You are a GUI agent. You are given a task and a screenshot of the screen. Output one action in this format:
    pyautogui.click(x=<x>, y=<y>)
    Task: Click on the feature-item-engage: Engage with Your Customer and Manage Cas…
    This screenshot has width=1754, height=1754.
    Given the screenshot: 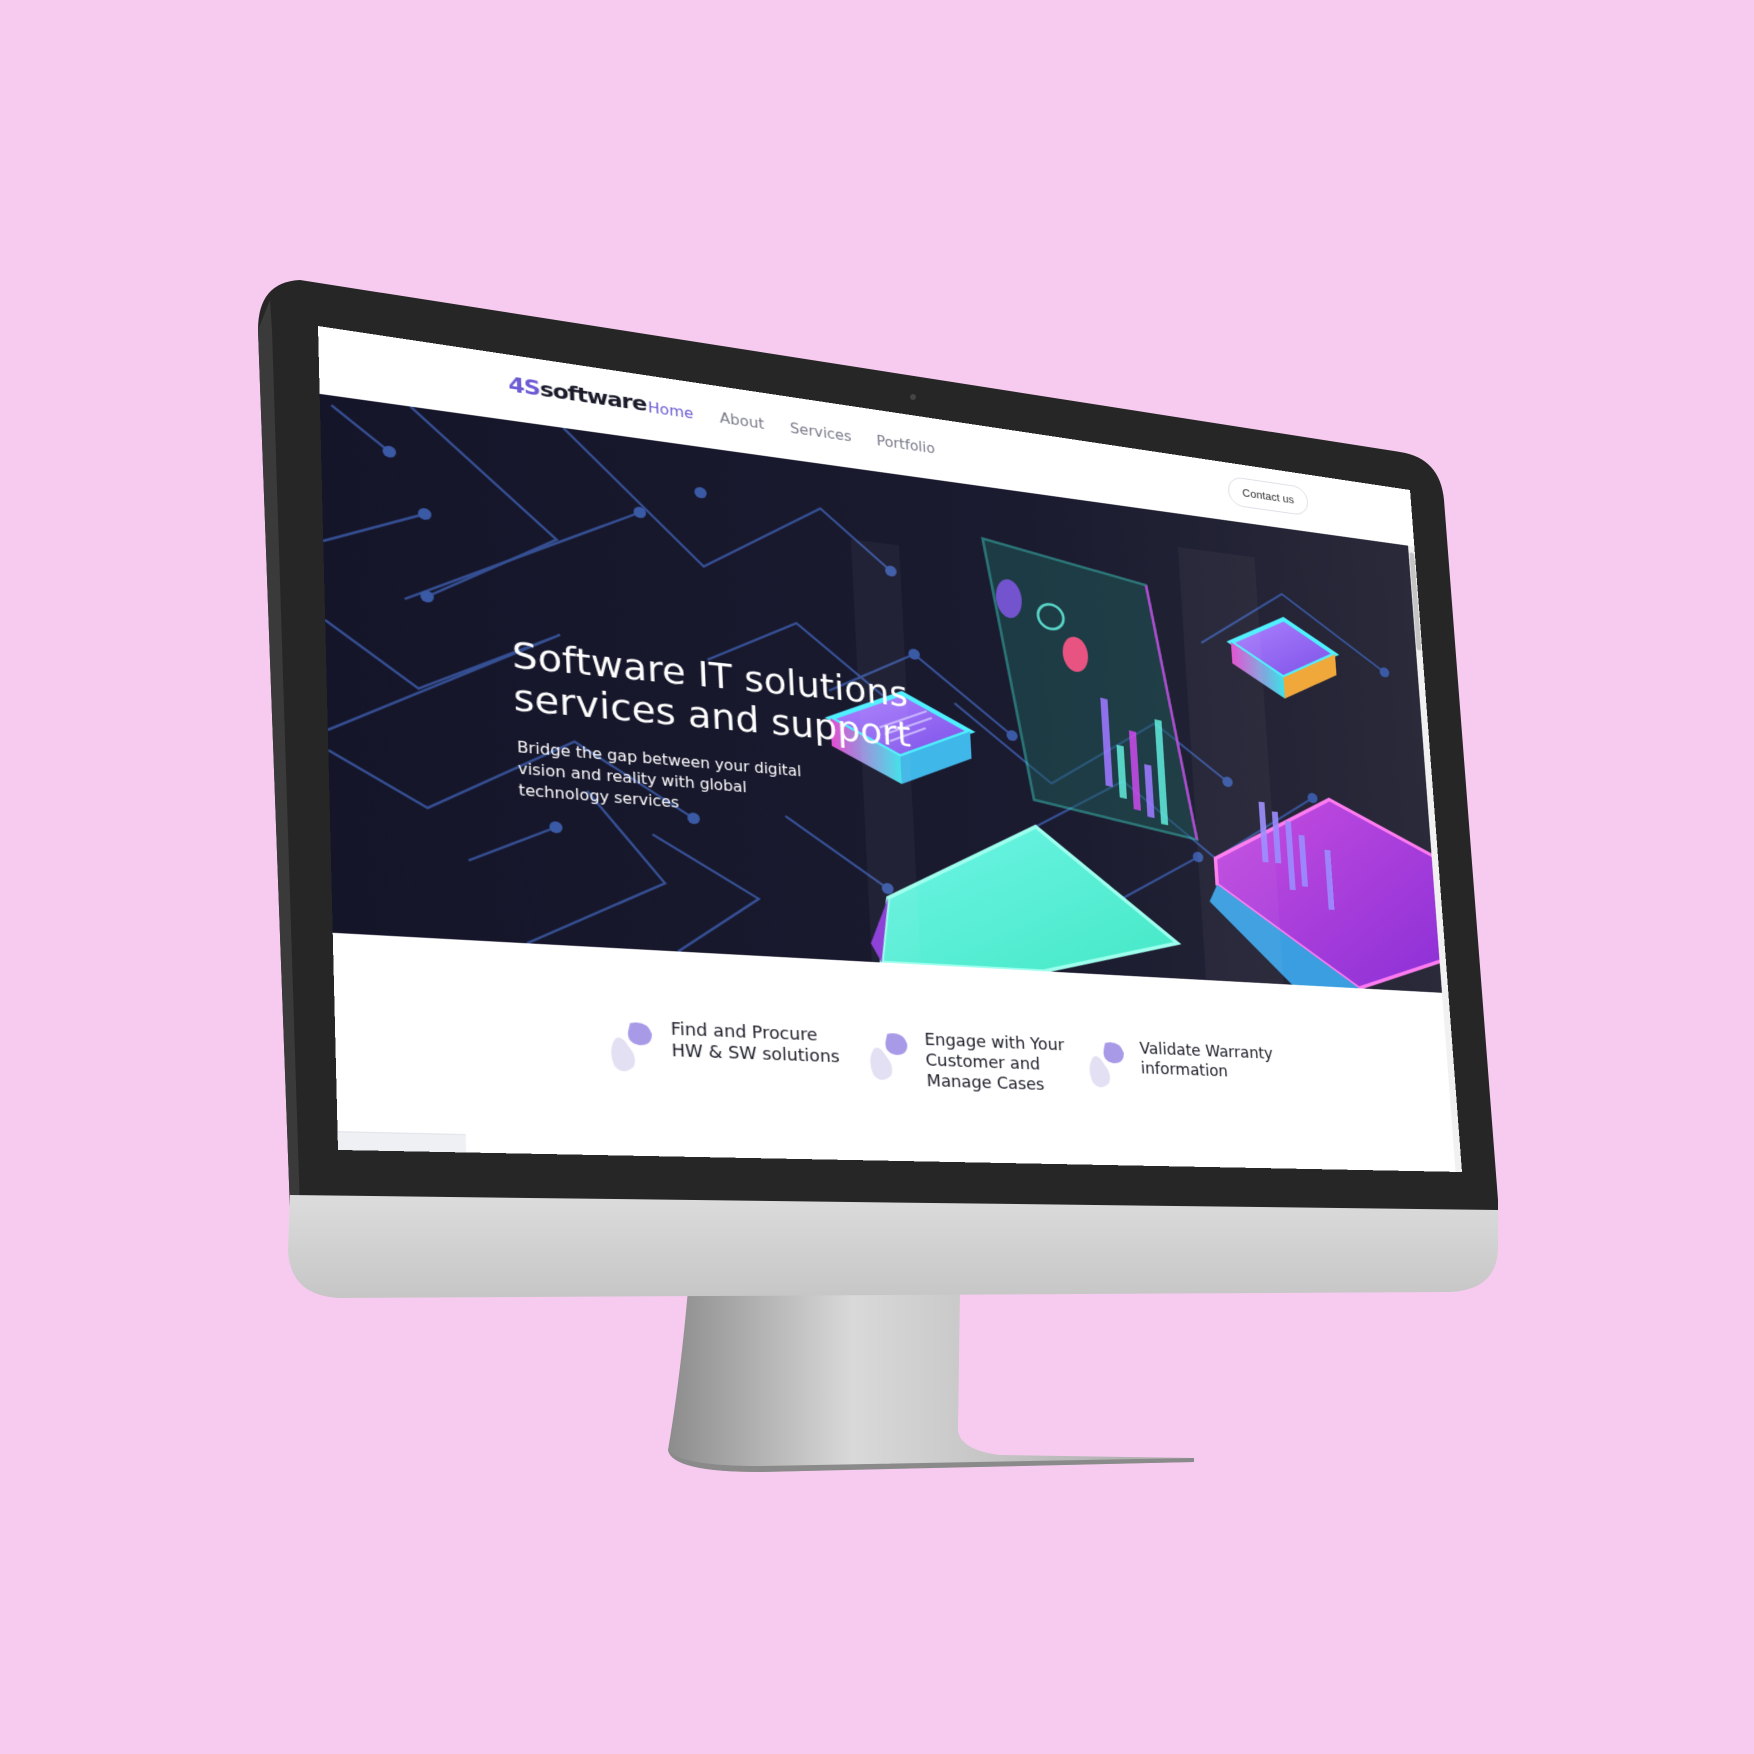 What is the action you would take?
    pyautogui.click(x=975, y=1062)
    